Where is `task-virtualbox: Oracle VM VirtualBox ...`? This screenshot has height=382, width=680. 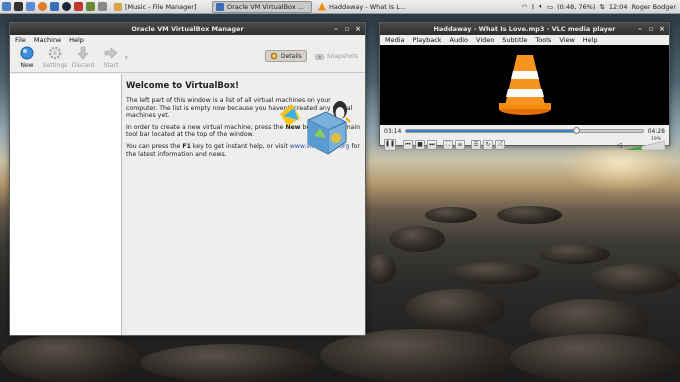
task-virtualbox: Oracle VM VirtualBox ... is located at coordinates (262, 6).